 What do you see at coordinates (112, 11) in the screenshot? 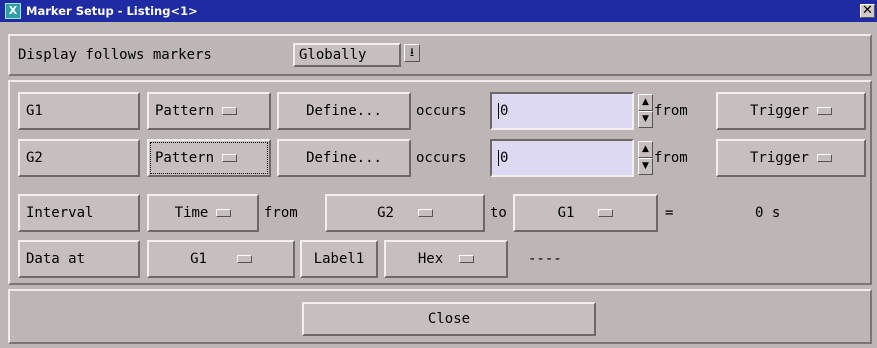
I see `window-title: Marker Setup - Listing<1>` at bounding box center [112, 11].